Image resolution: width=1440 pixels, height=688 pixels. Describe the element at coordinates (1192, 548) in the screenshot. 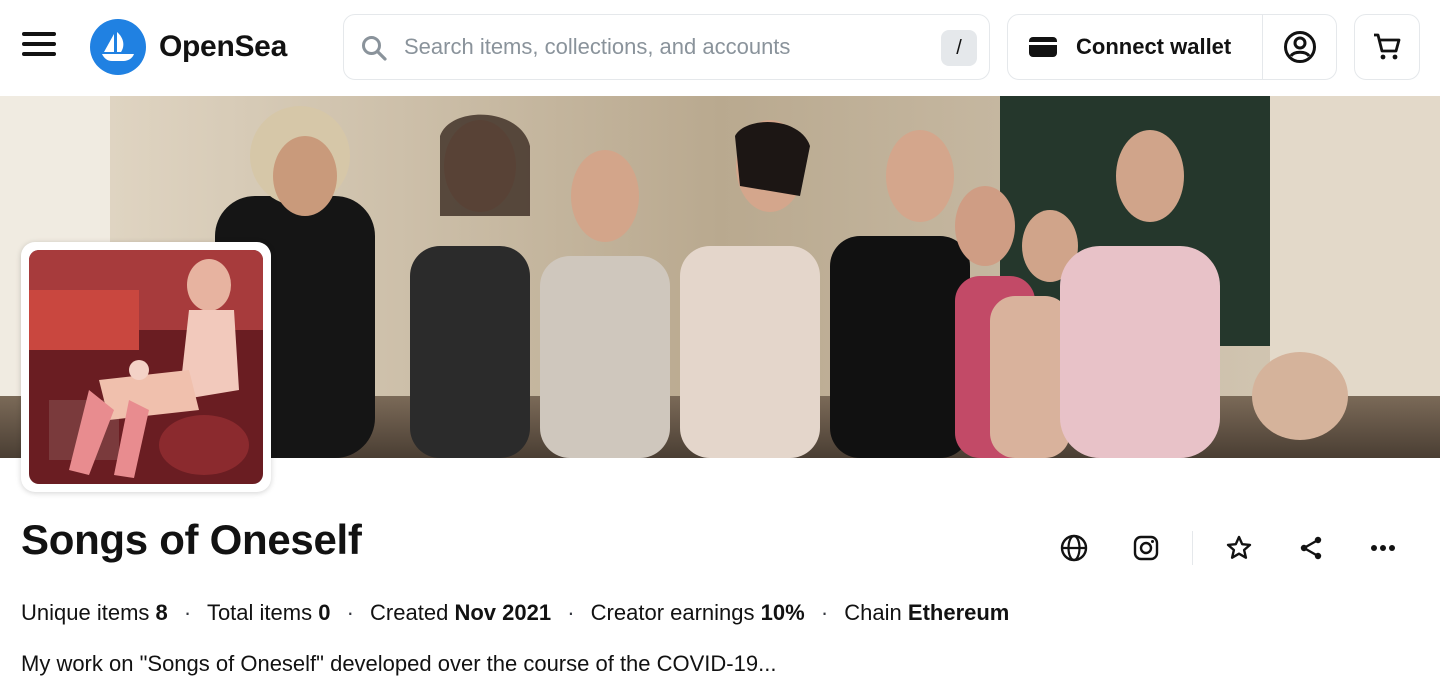

I see `actions-divider` at that location.